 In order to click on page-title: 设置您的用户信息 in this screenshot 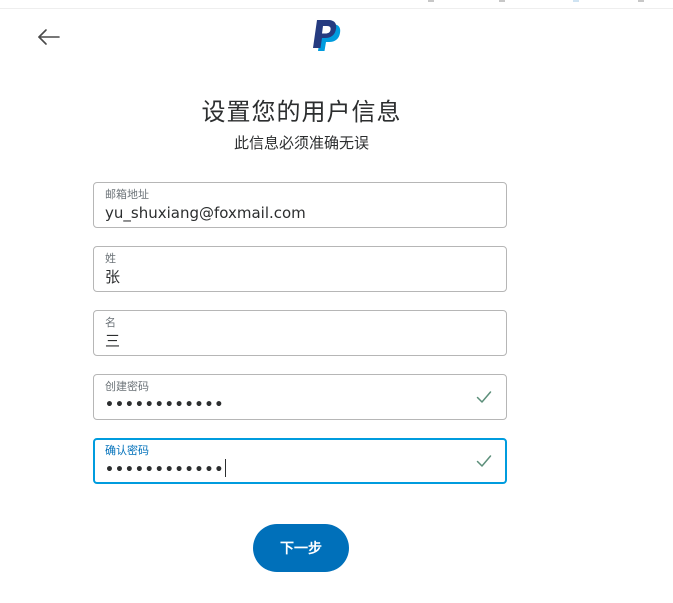, I will do `click(301, 112)`.